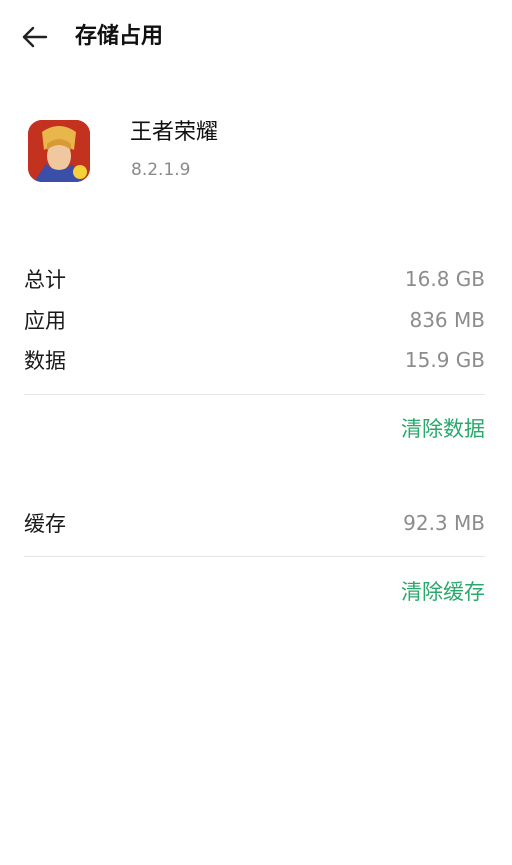 The image size is (512, 865). What do you see at coordinates (256, 38) in the screenshot?
I see `top-bar: 存储占用` at bounding box center [256, 38].